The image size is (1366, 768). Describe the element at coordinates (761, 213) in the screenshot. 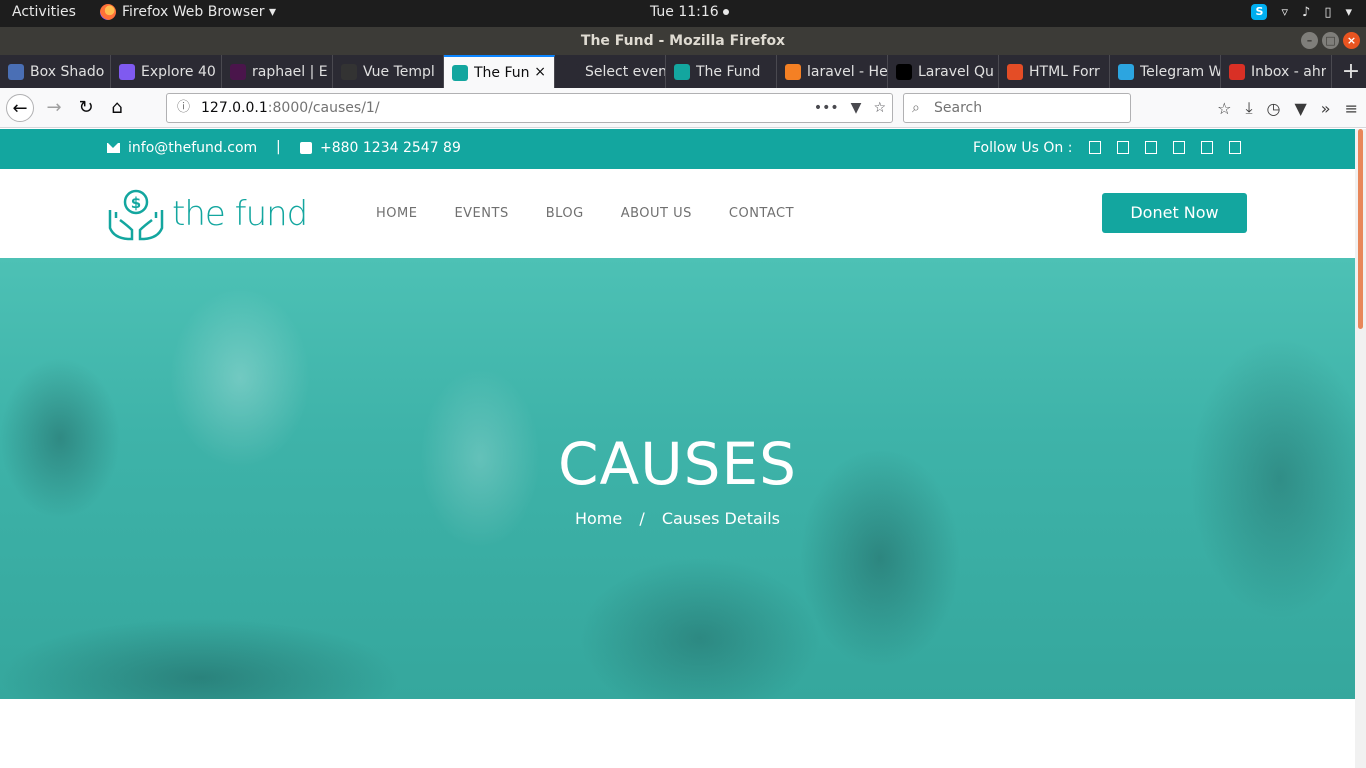

I see `menu-item-contact: CONTACT` at that location.